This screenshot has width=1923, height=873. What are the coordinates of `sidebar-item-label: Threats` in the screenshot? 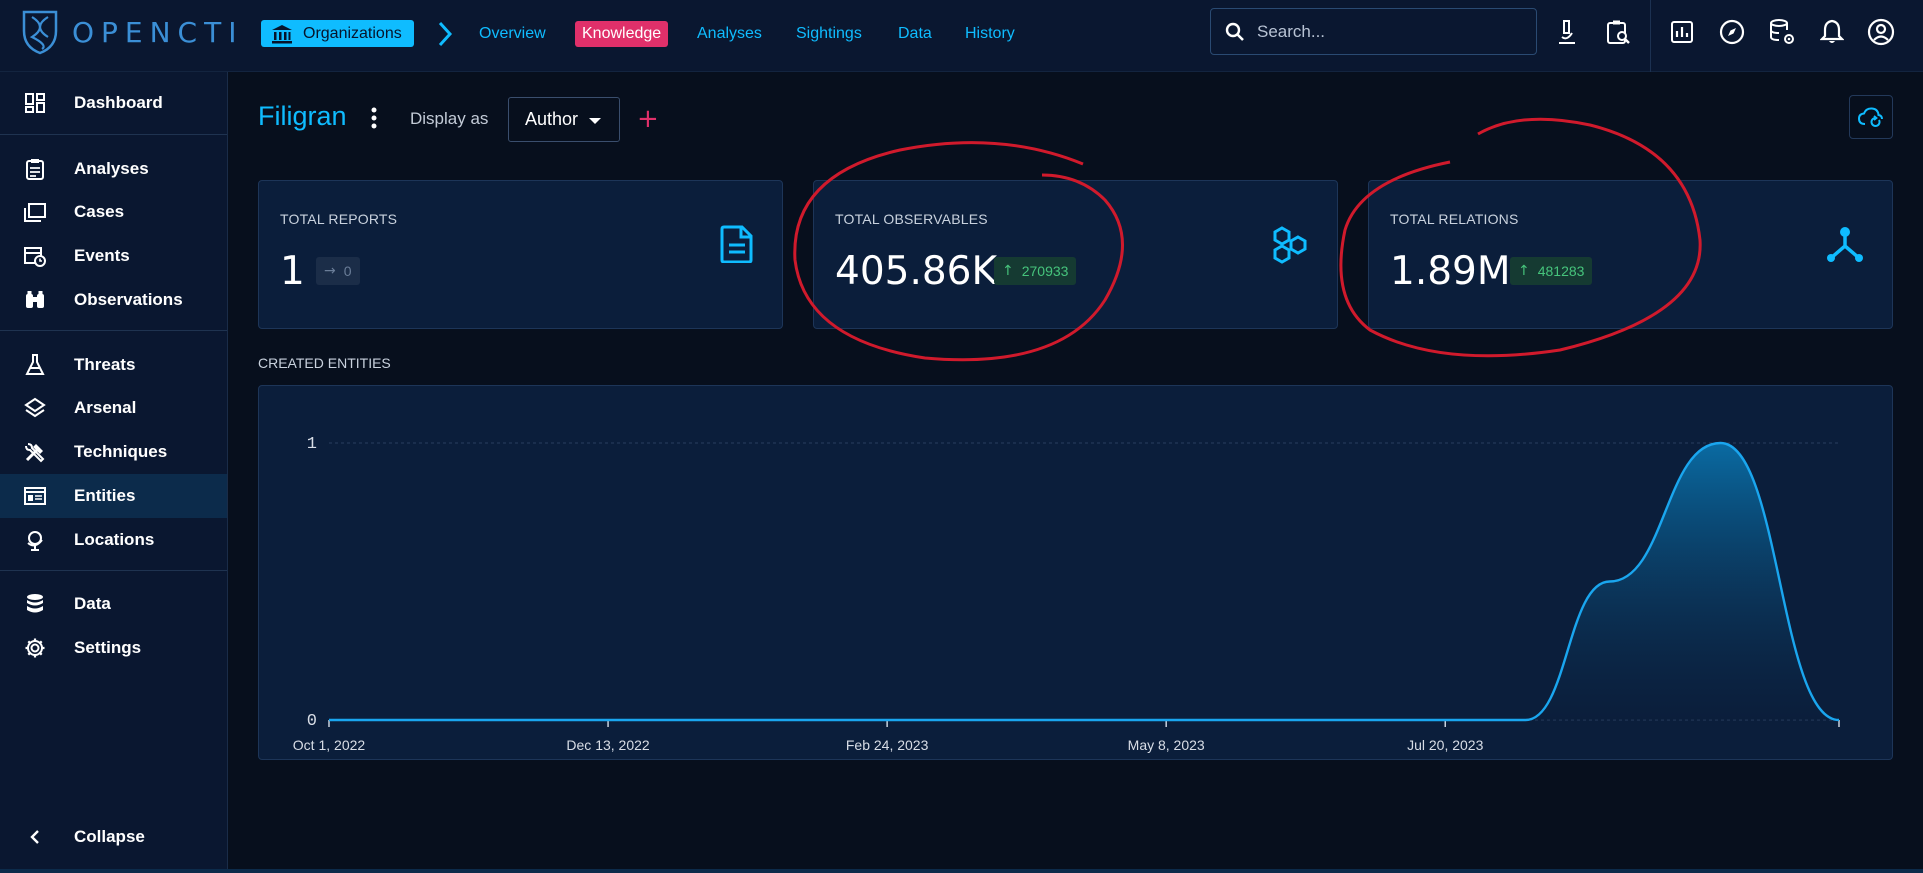 It's located at (105, 364).